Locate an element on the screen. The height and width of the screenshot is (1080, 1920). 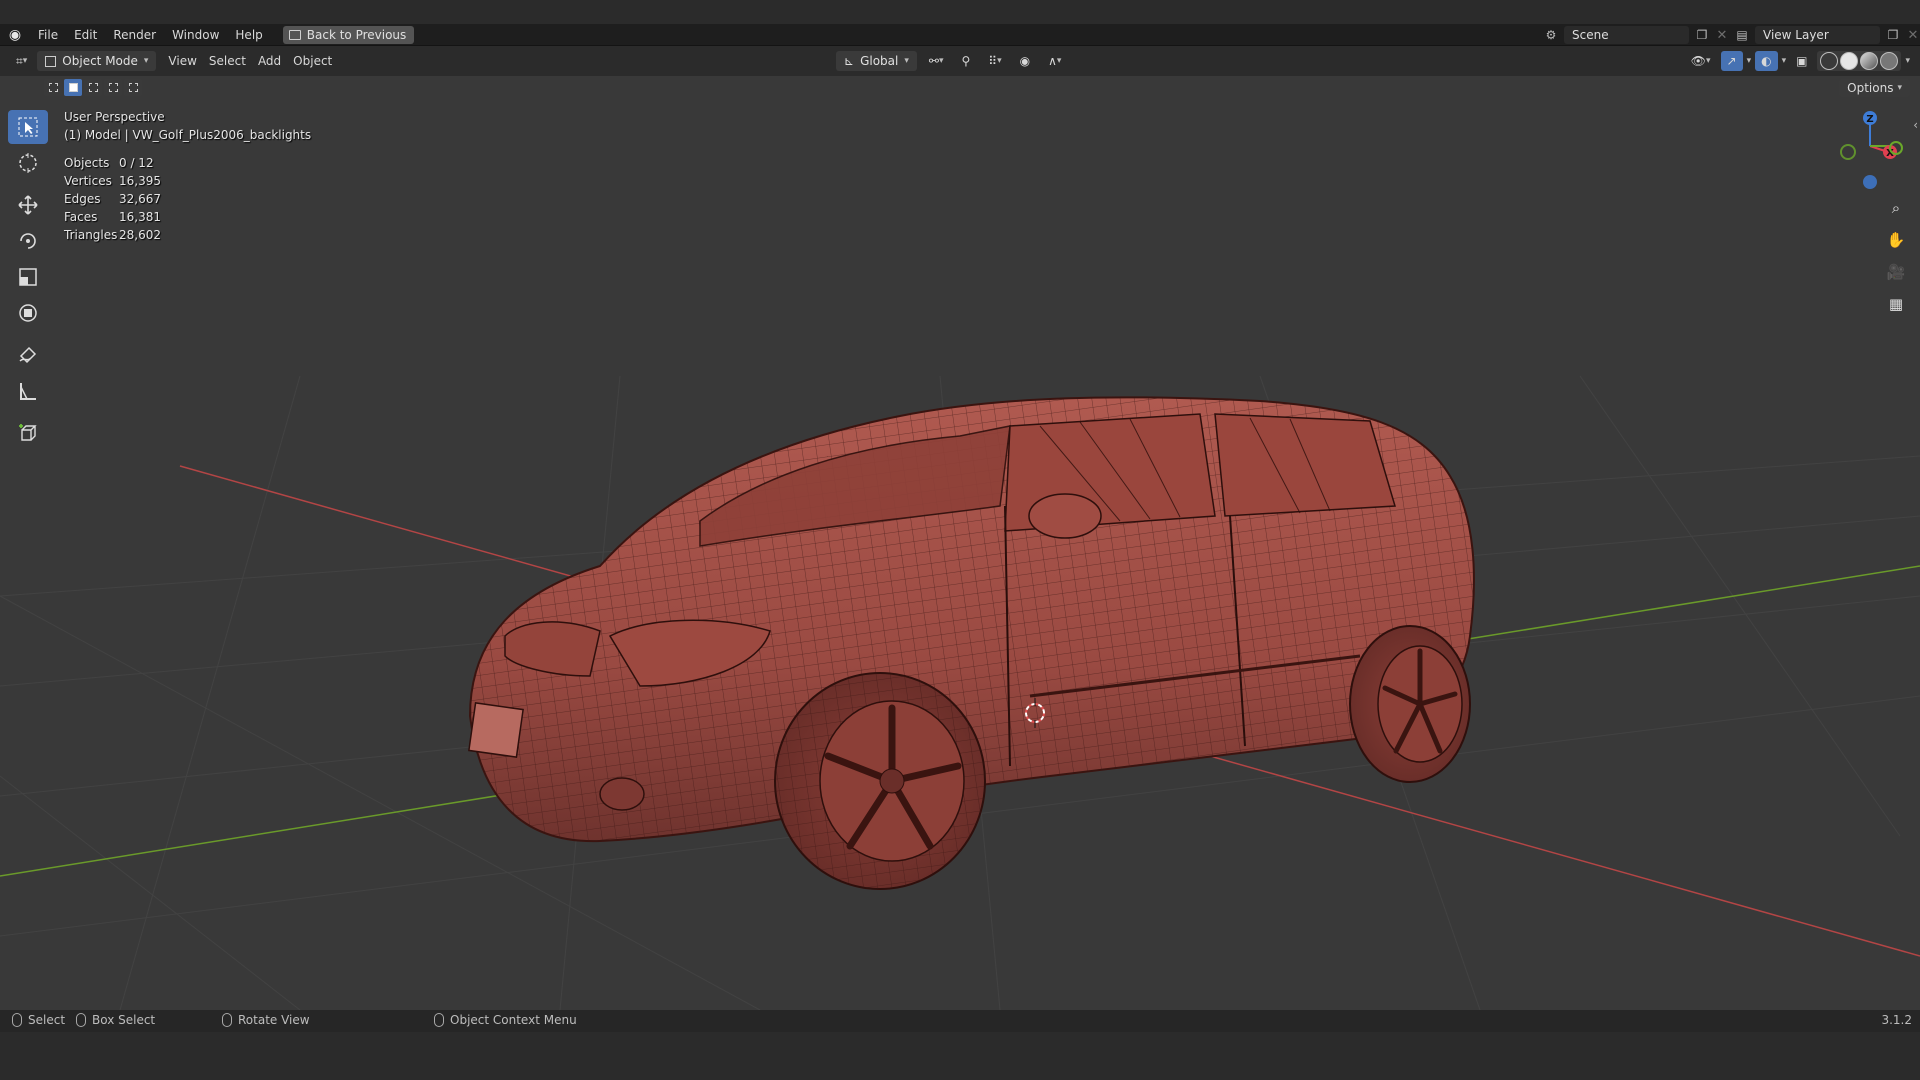
menu-edit: Edit is located at coordinates (85, 35).